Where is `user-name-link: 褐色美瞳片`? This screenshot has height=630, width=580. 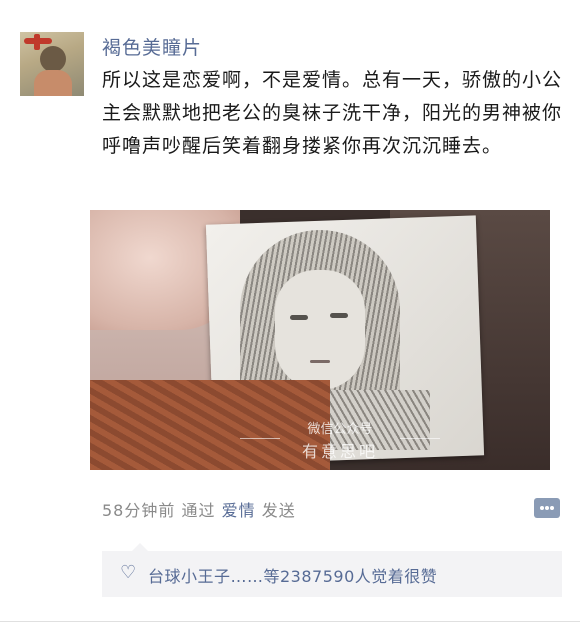 user-name-link: 褐色美瞳片 is located at coordinates (152, 46).